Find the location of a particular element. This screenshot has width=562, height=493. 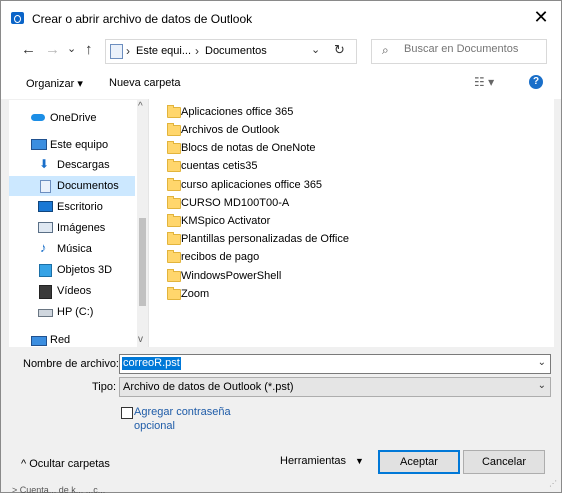

file-name: curso aplicaciones office 365 is located at coordinates (252, 185).